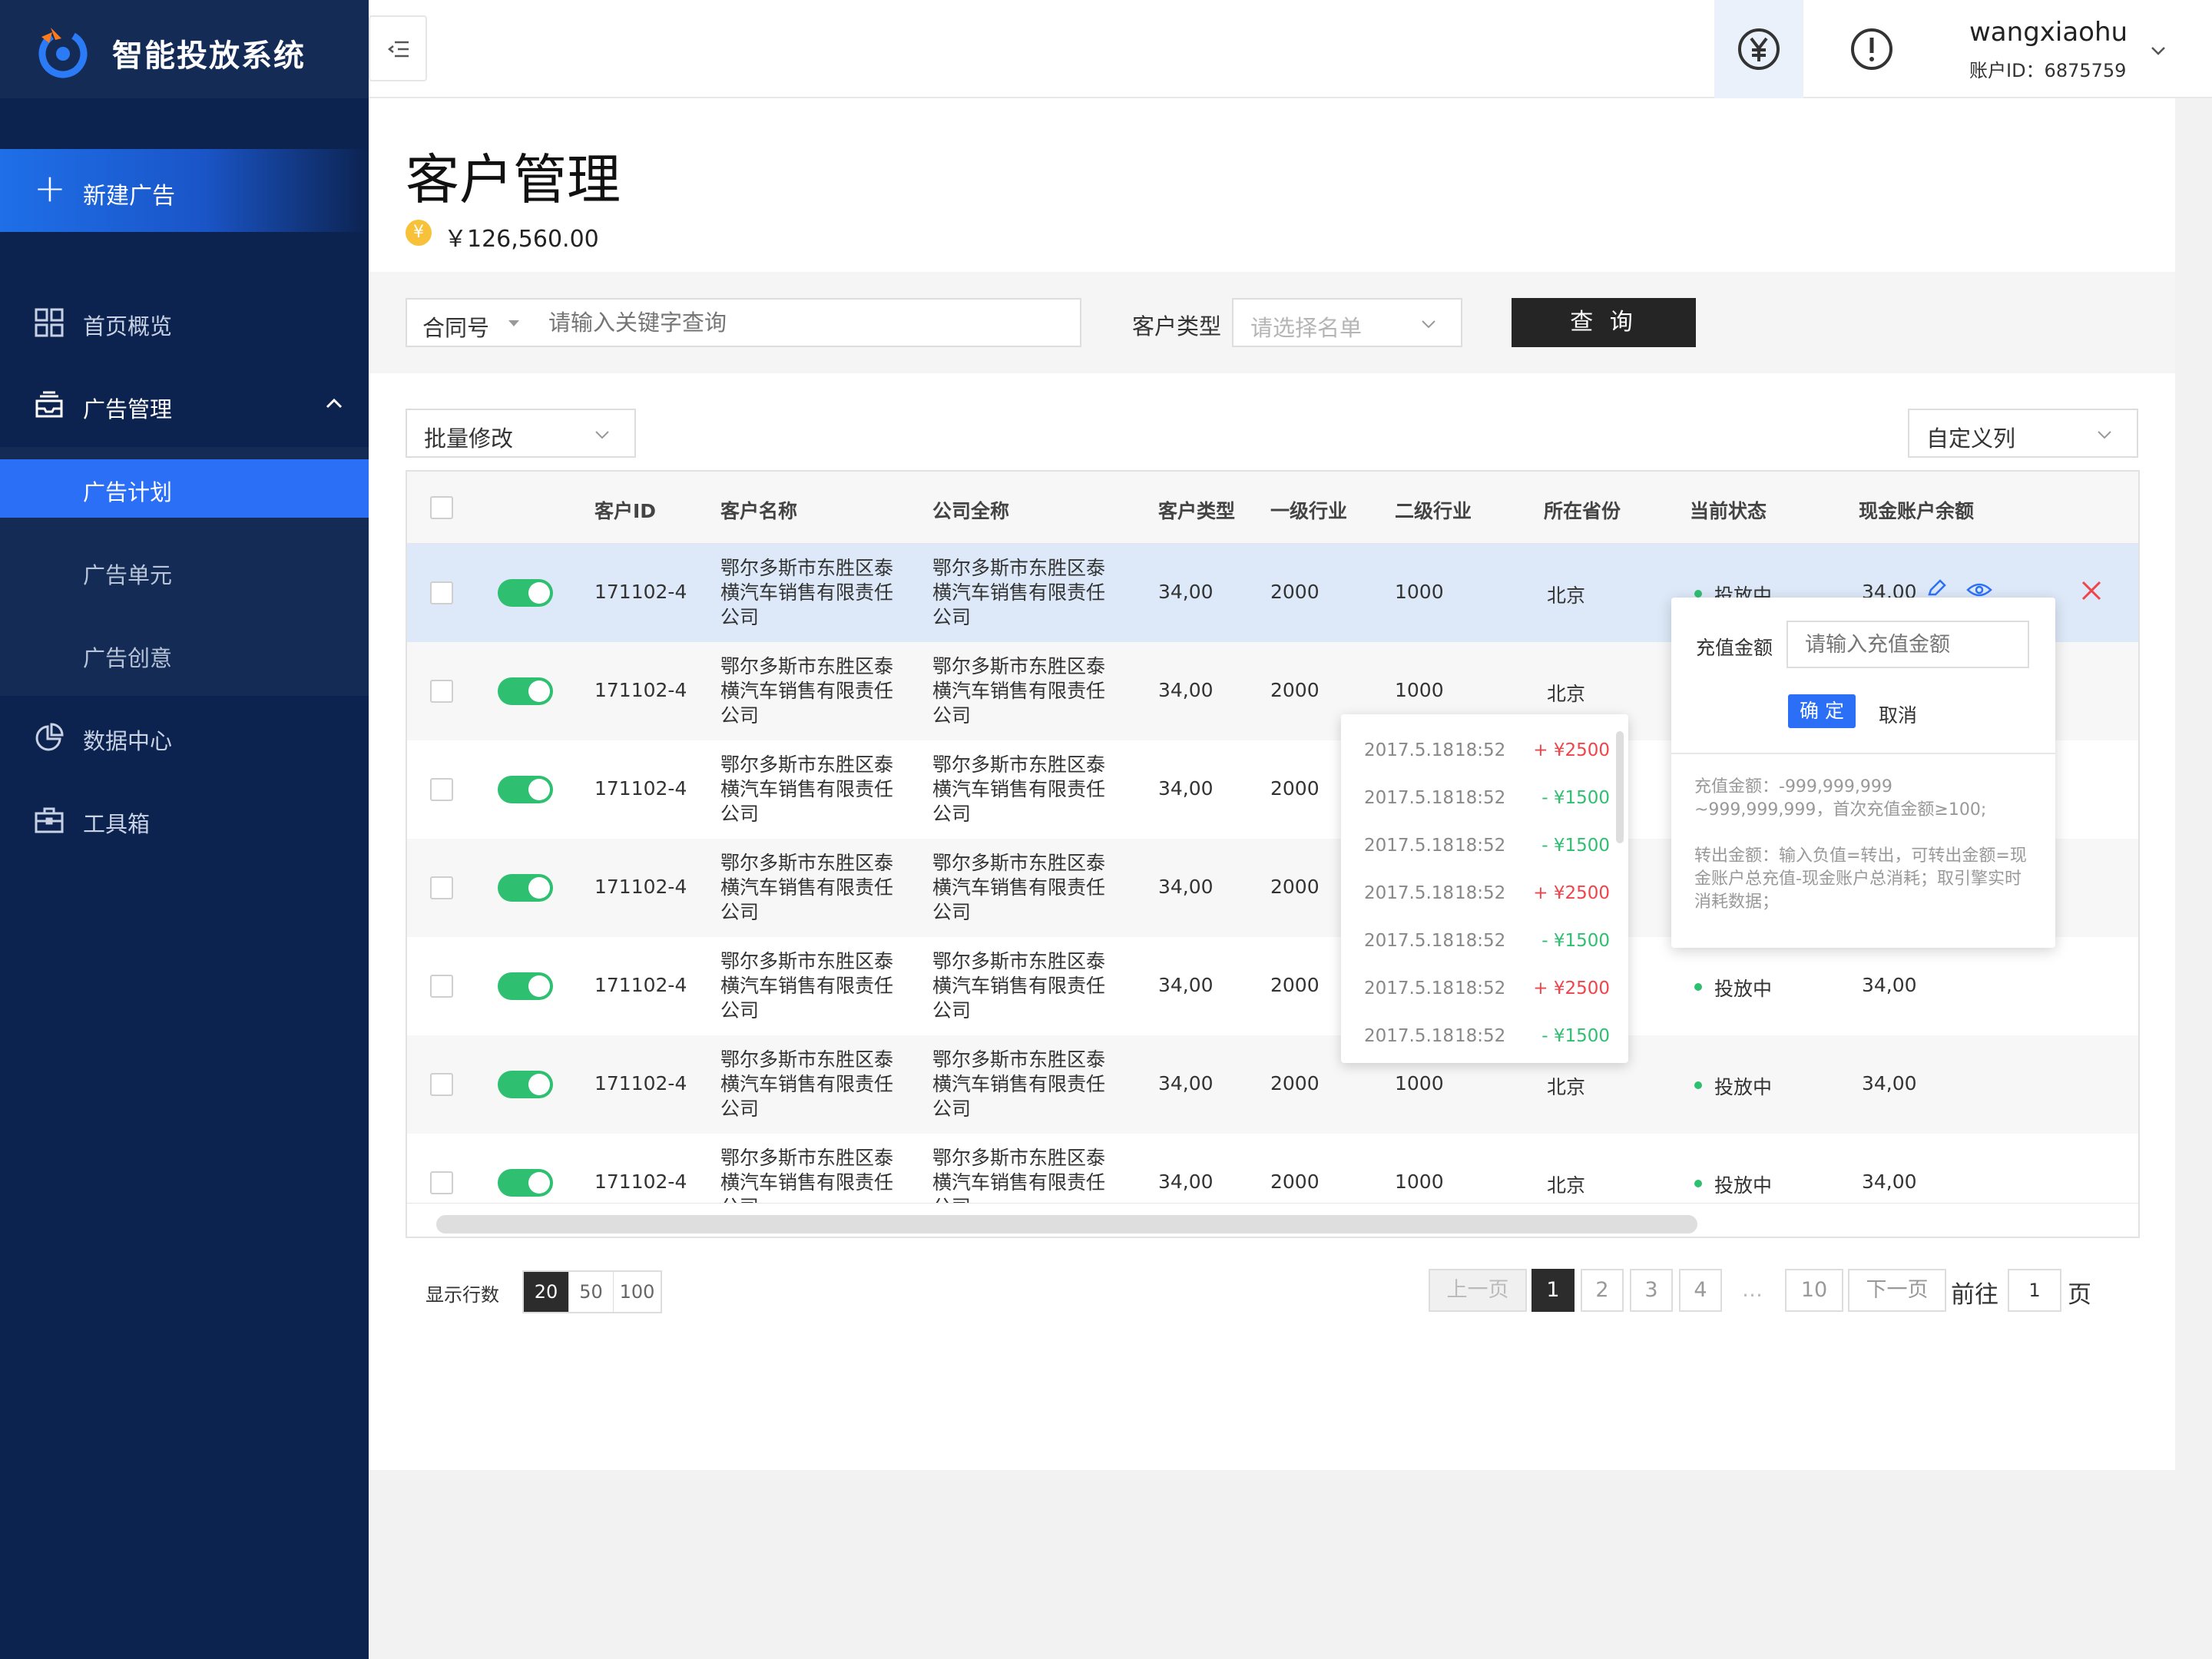 The height and width of the screenshot is (1659, 2212). What do you see at coordinates (1979, 590) in the screenshot?
I see `view-icon` at bounding box center [1979, 590].